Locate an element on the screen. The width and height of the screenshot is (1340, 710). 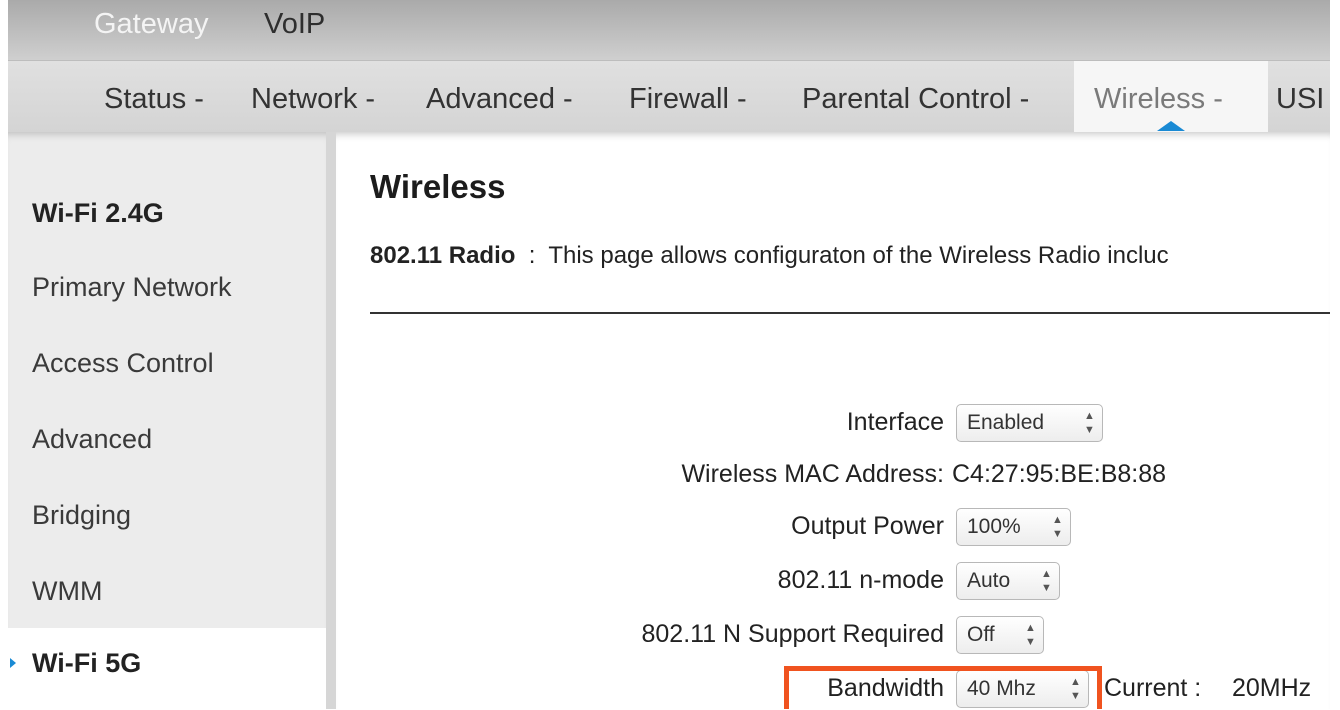
n-mode-select: Auto ▲ ▼ is located at coordinates (1008, 581).